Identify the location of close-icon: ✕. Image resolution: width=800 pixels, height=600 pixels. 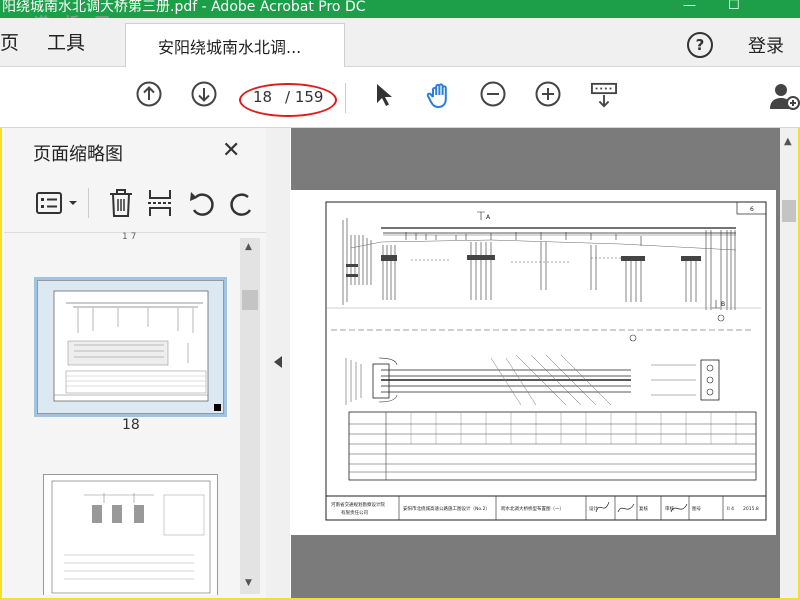
(231, 150).